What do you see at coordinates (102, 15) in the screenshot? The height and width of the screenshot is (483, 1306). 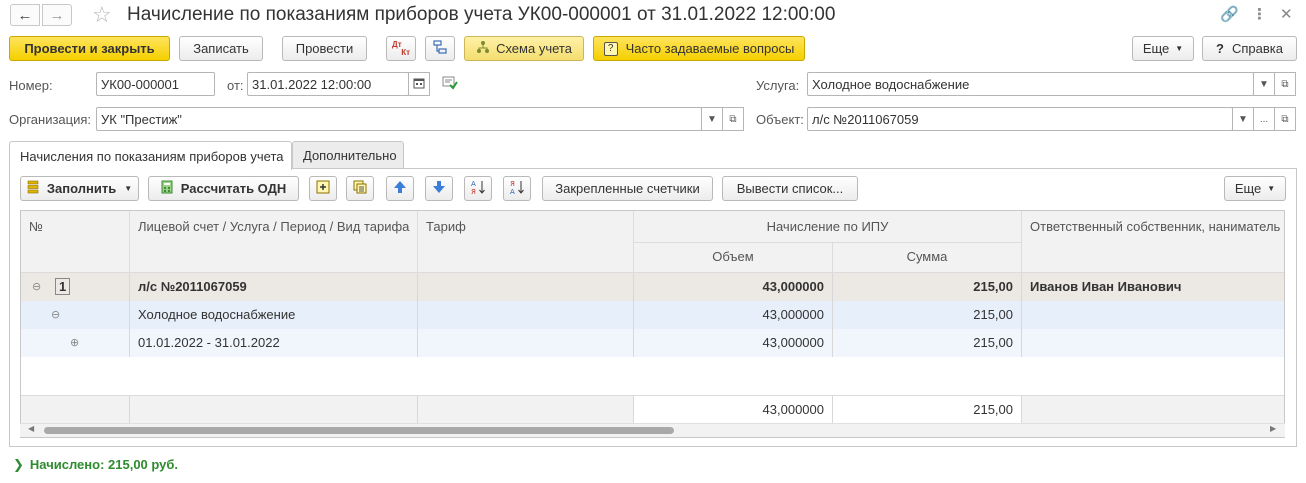 I see `star-icon: ☆` at bounding box center [102, 15].